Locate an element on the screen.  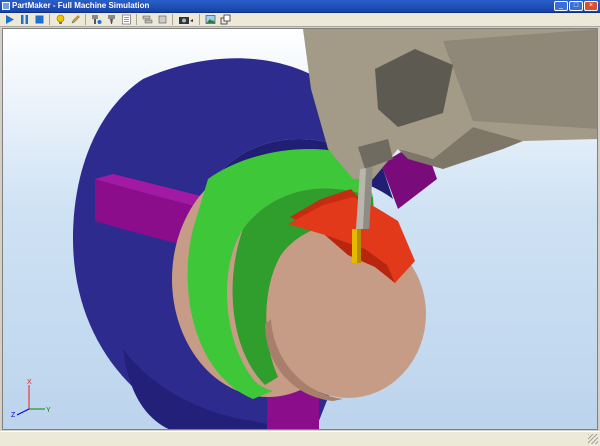
resize-grip is located at coordinates (593, 439).